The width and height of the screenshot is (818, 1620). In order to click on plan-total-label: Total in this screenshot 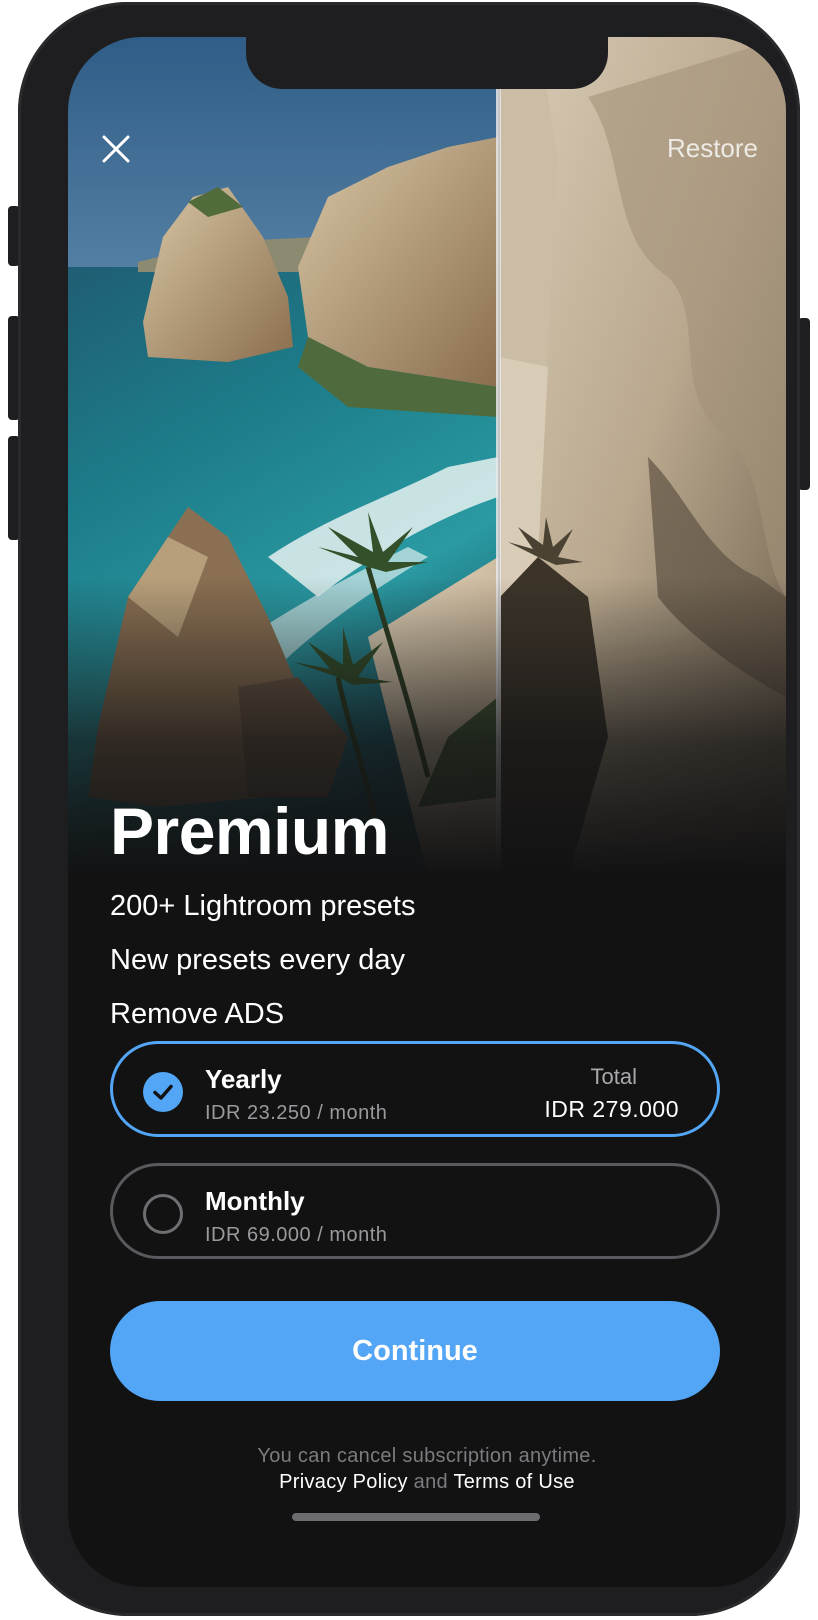, I will do `click(613, 1076)`.